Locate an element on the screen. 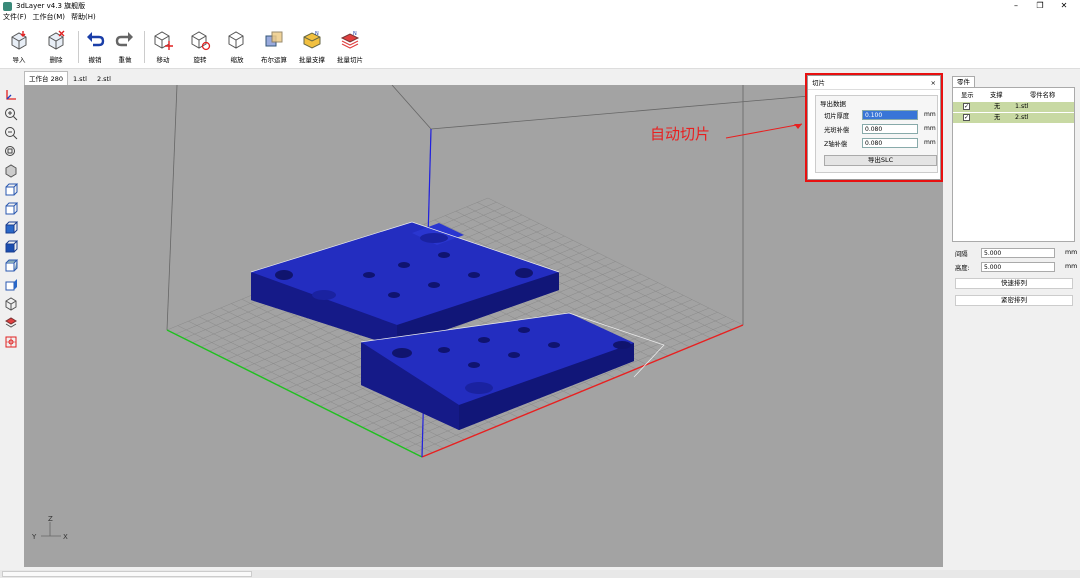  tab-workbench: 工作台 280 is located at coordinates (46, 78).